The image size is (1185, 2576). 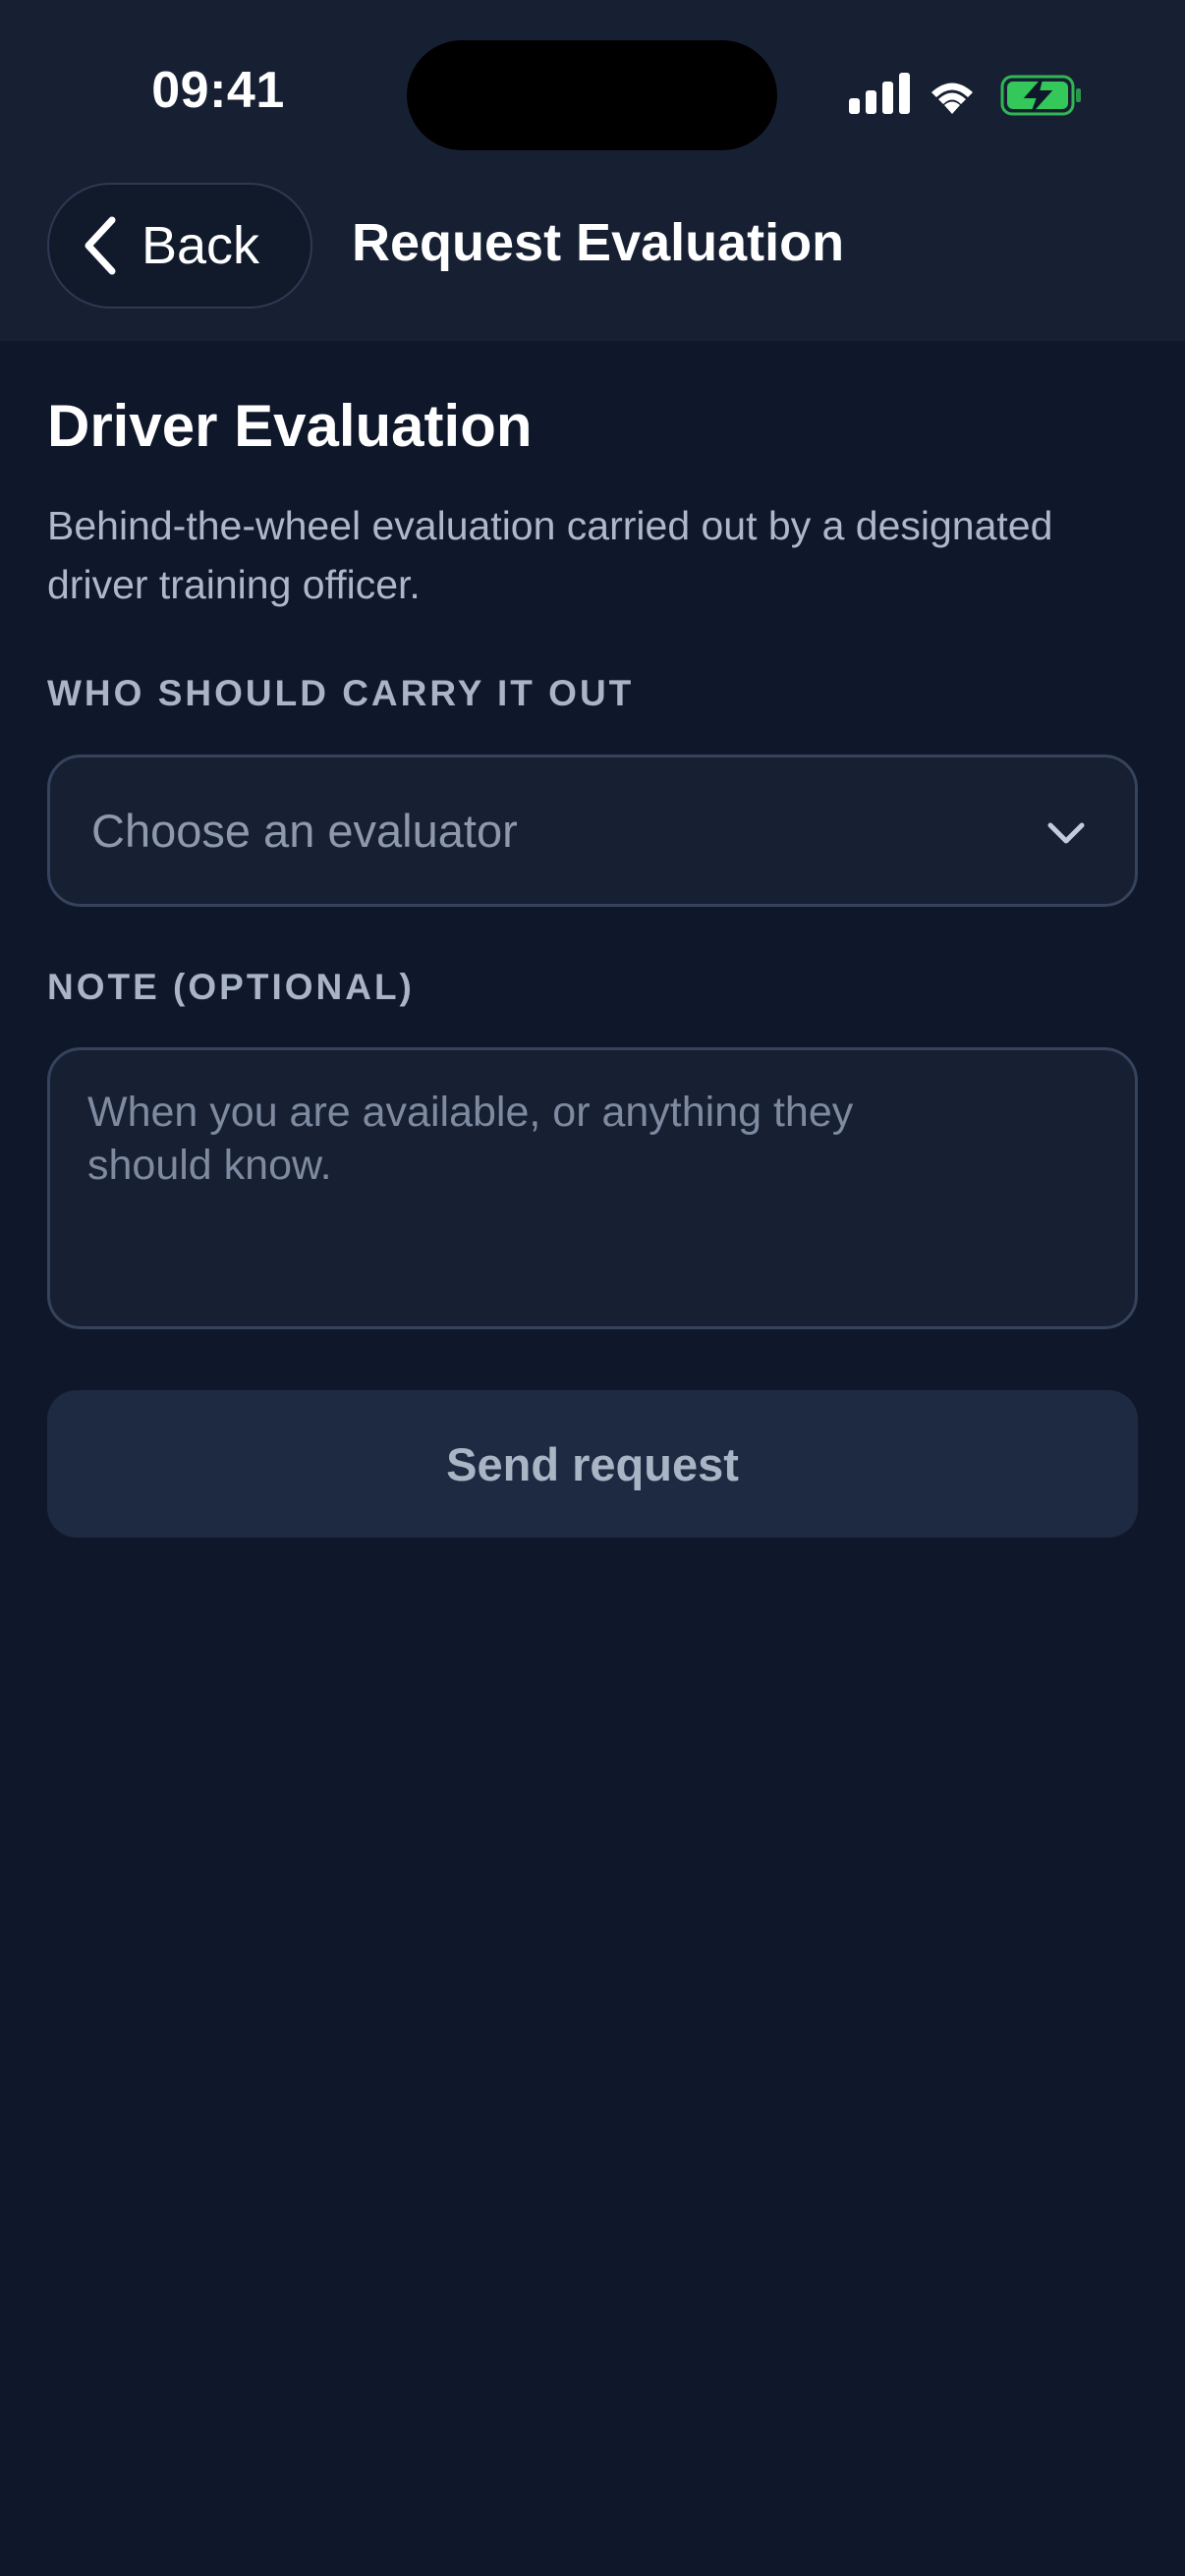 I want to click on navigation-bar: Back Request Evaluation, so click(x=592, y=245).